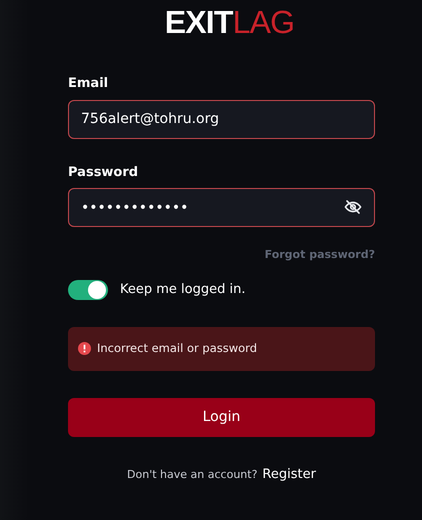 The height and width of the screenshot is (520, 422). What do you see at coordinates (88, 290) in the screenshot?
I see `toggle-switch` at bounding box center [88, 290].